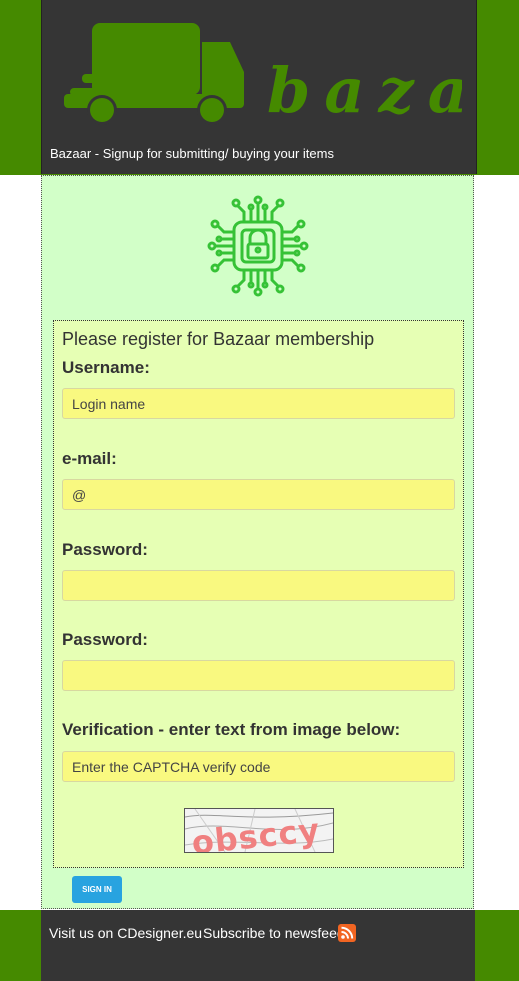 The image size is (519, 981). What do you see at coordinates (218, 339) in the screenshot?
I see `form-title: Please register for Bazaar membership` at bounding box center [218, 339].